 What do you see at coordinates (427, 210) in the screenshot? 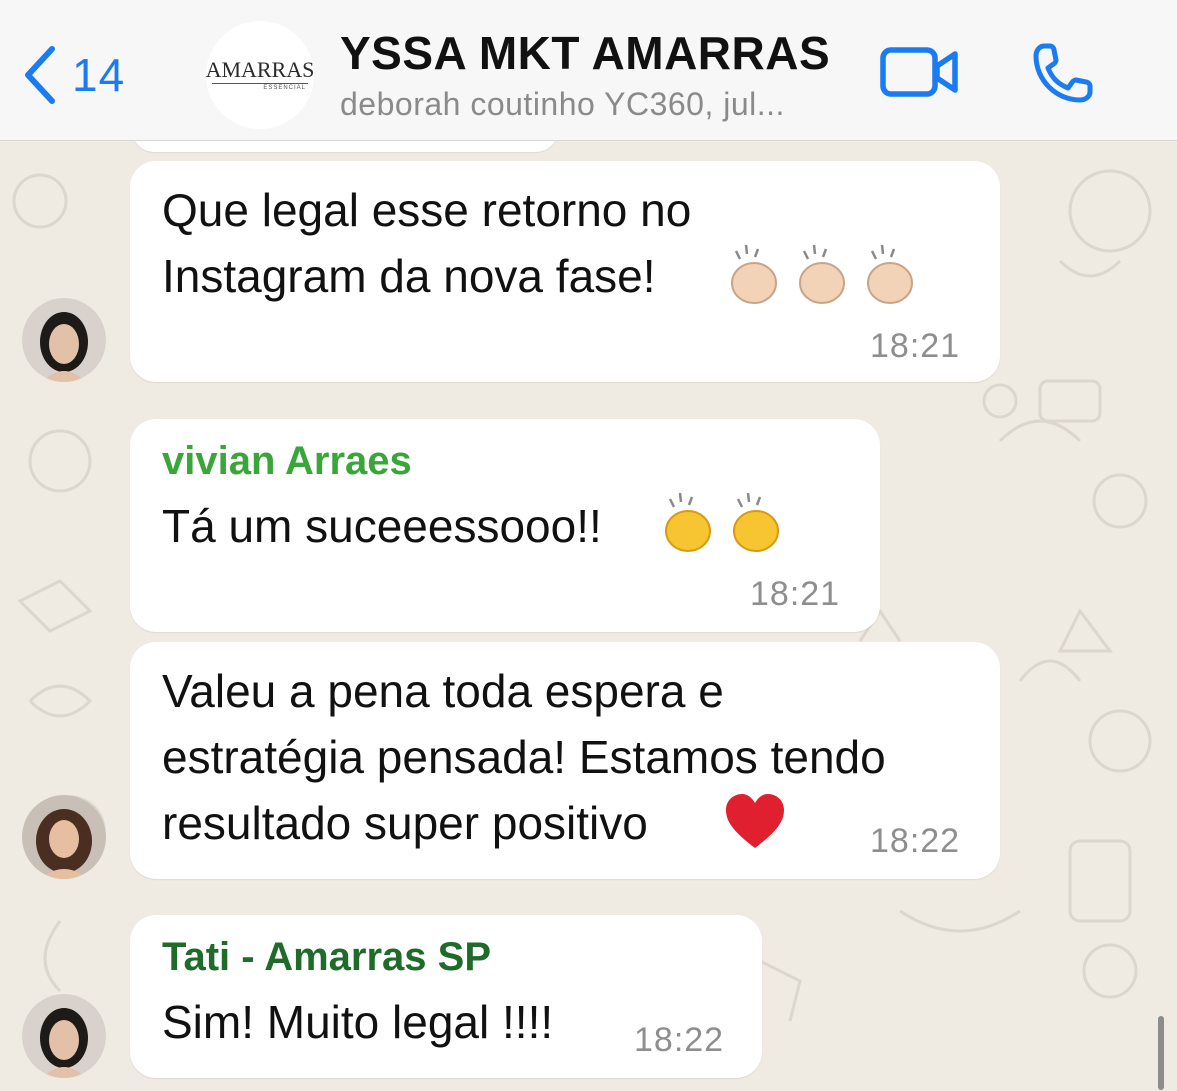
I see `message-text-line: Que legal esse retorno no` at bounding box center [427, 210].